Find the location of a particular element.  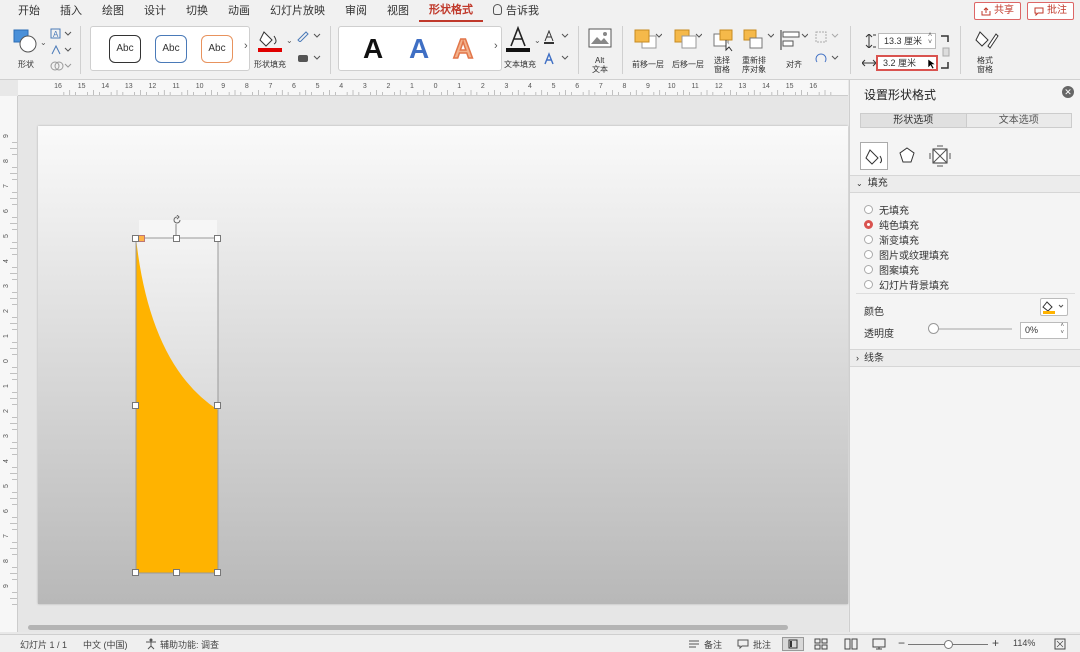

tab-1: 插入 is located at coordinates (71, 11).